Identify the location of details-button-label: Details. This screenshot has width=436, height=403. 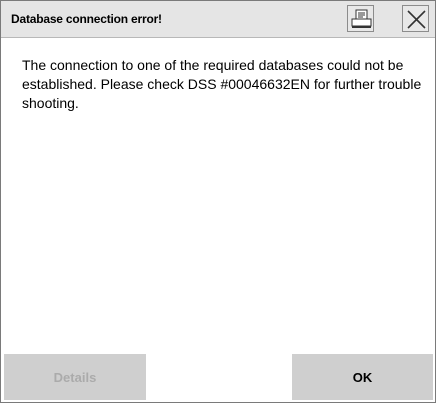
(75, 377).